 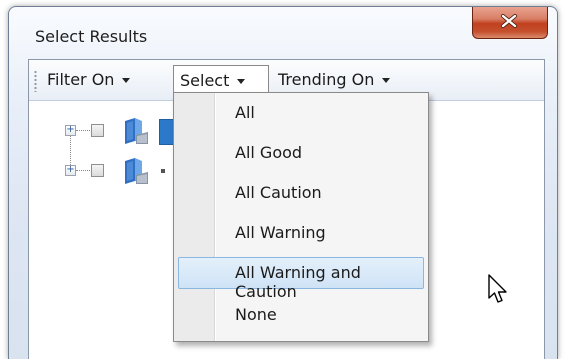 I want to click on select-label: Select, so click(x=205, y=80).